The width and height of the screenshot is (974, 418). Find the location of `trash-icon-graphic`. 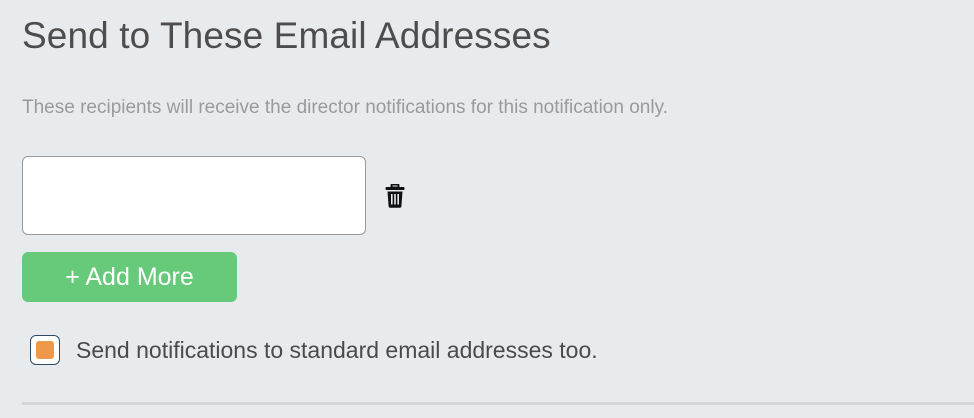

trash-icon-graphic is located at coordinates (395, 195).